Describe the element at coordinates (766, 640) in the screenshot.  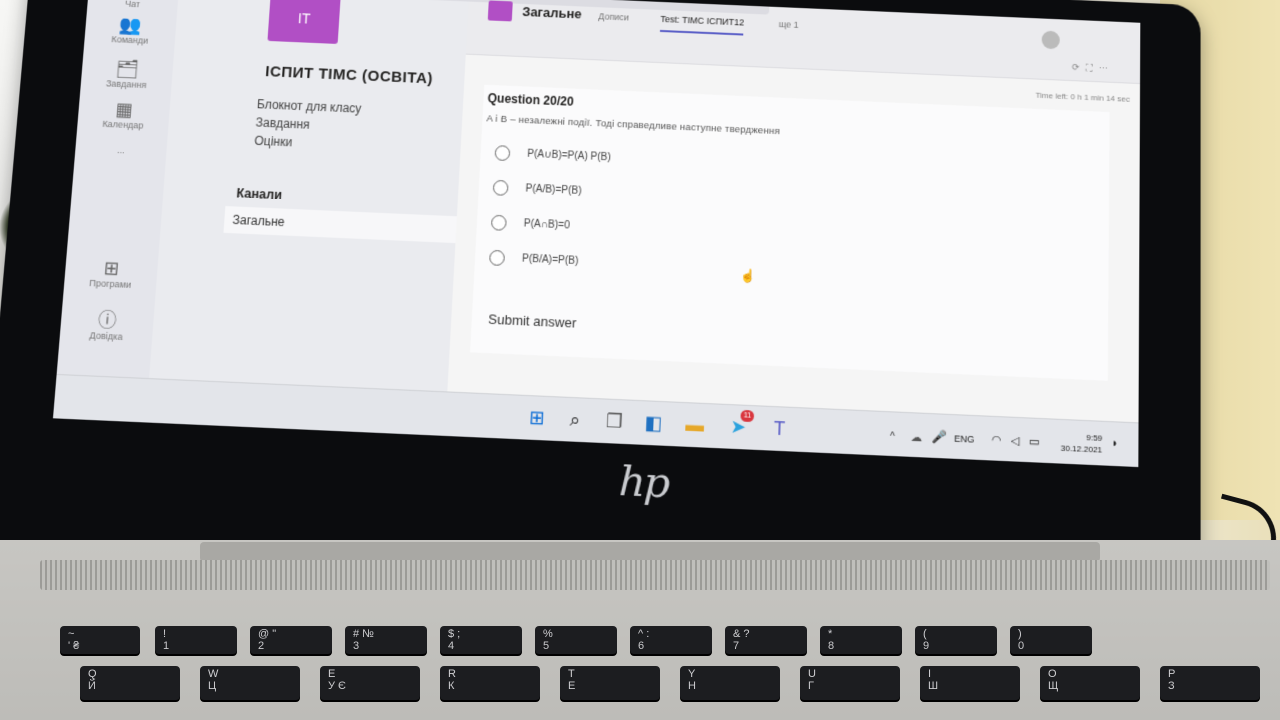
I see `key: & ? 7` at that location.